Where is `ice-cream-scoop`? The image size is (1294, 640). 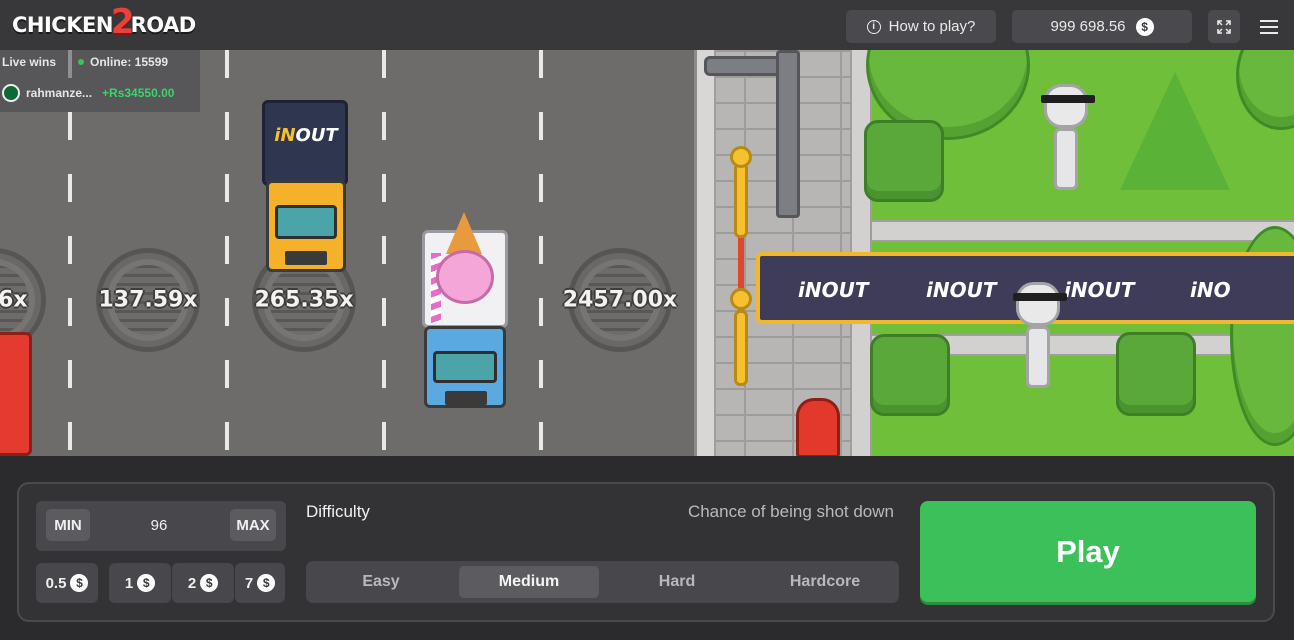
ice-cream-scoop is located at coordinates (465, 277).